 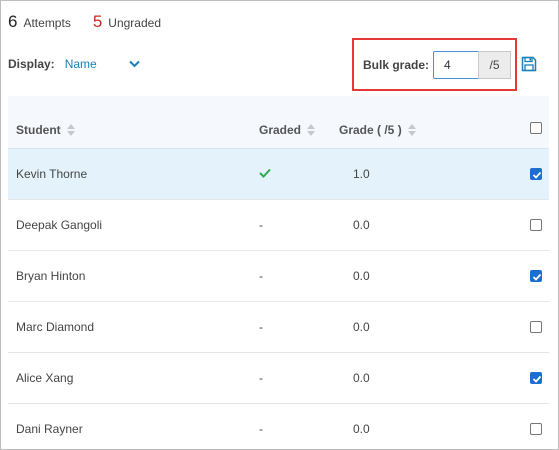 What do you see at coordinates (47, 23) in the screenshot?
I see `attempts-label: Attempts` at bounding box center [47, 23].